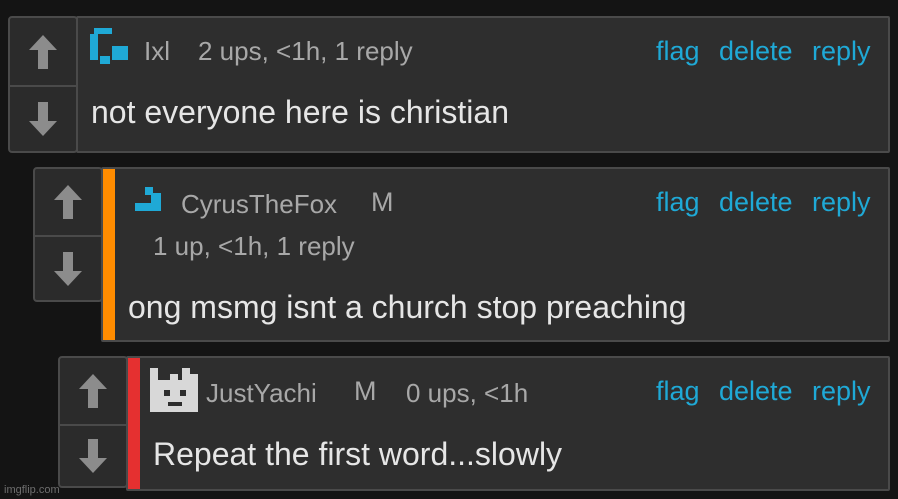  Describe the element at coordinates (32, 490) in the screenshot. I see `watermark: imgflip.com` at that location.